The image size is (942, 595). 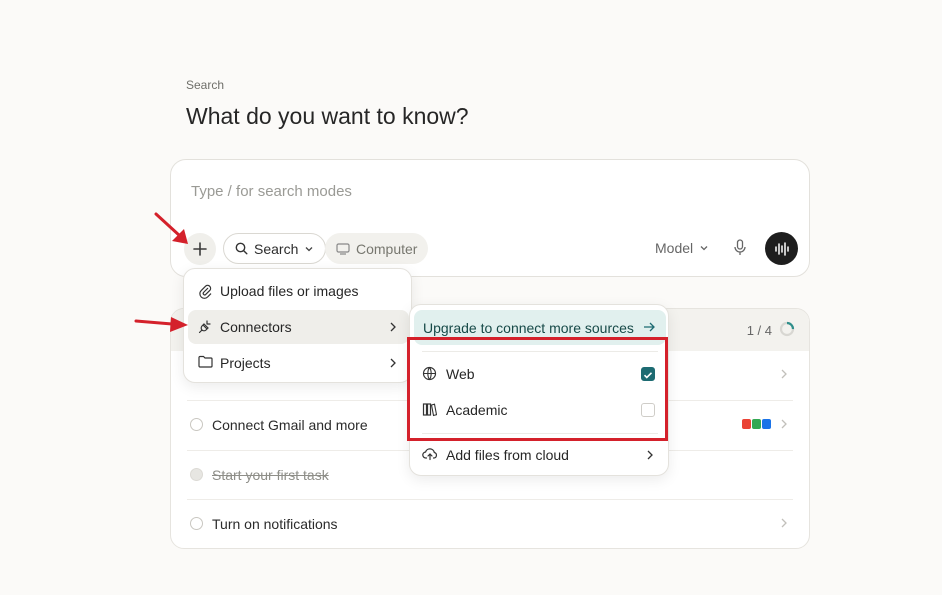 I want to click on search-icon, so click(x=241, y=248).